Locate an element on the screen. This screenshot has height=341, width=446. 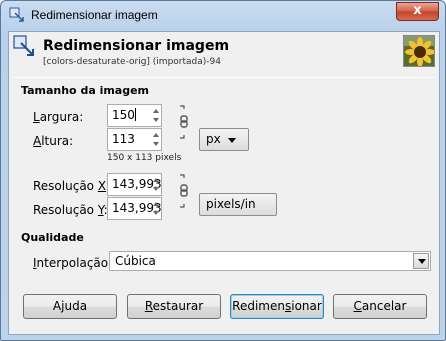
close-icon: x is located at coordinates (417, 10).